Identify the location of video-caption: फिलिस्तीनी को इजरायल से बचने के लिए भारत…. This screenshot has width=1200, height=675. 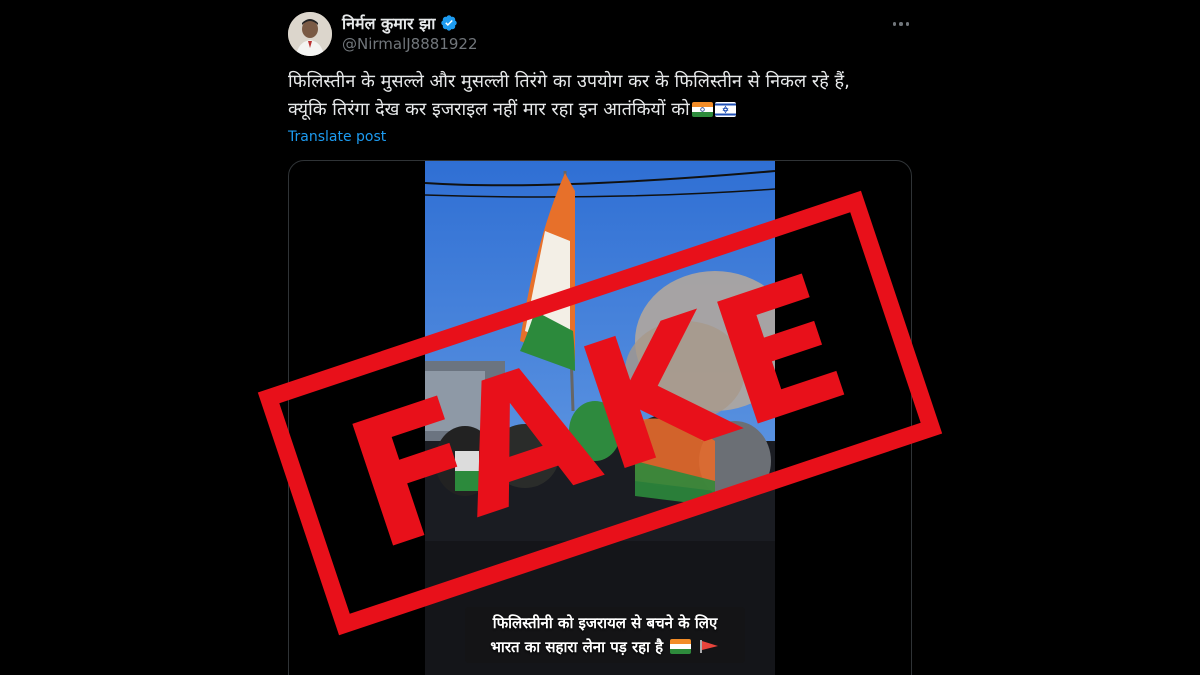
(605, 635).